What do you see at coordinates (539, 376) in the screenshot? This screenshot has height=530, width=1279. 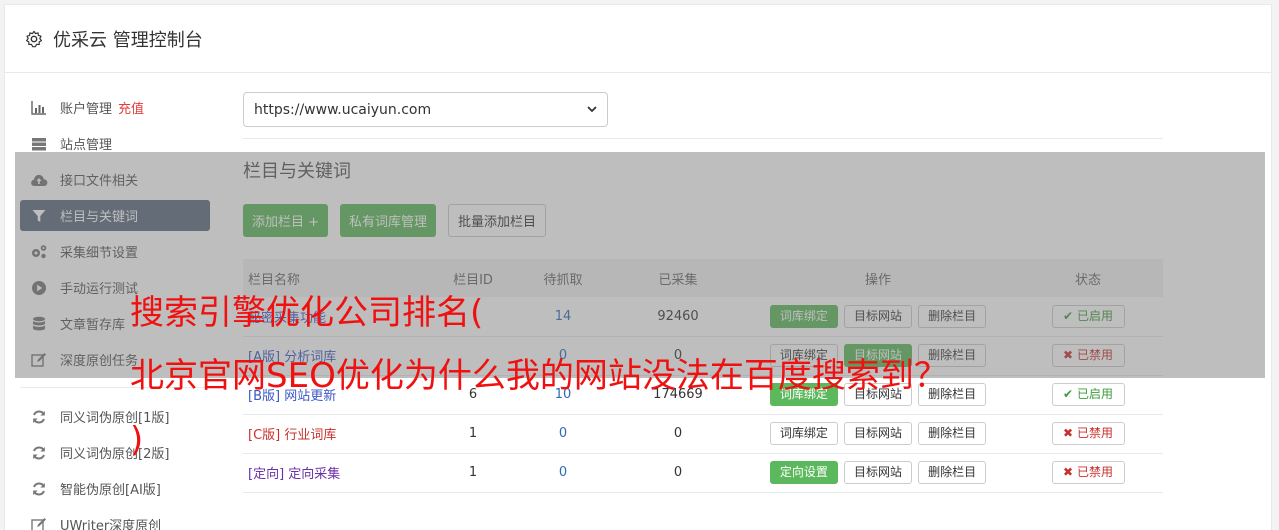 I see `watermark-line-2: 北京官网SEO优化为什么我的网站没法在百度搜索到？` at bounding box center [539, 376].